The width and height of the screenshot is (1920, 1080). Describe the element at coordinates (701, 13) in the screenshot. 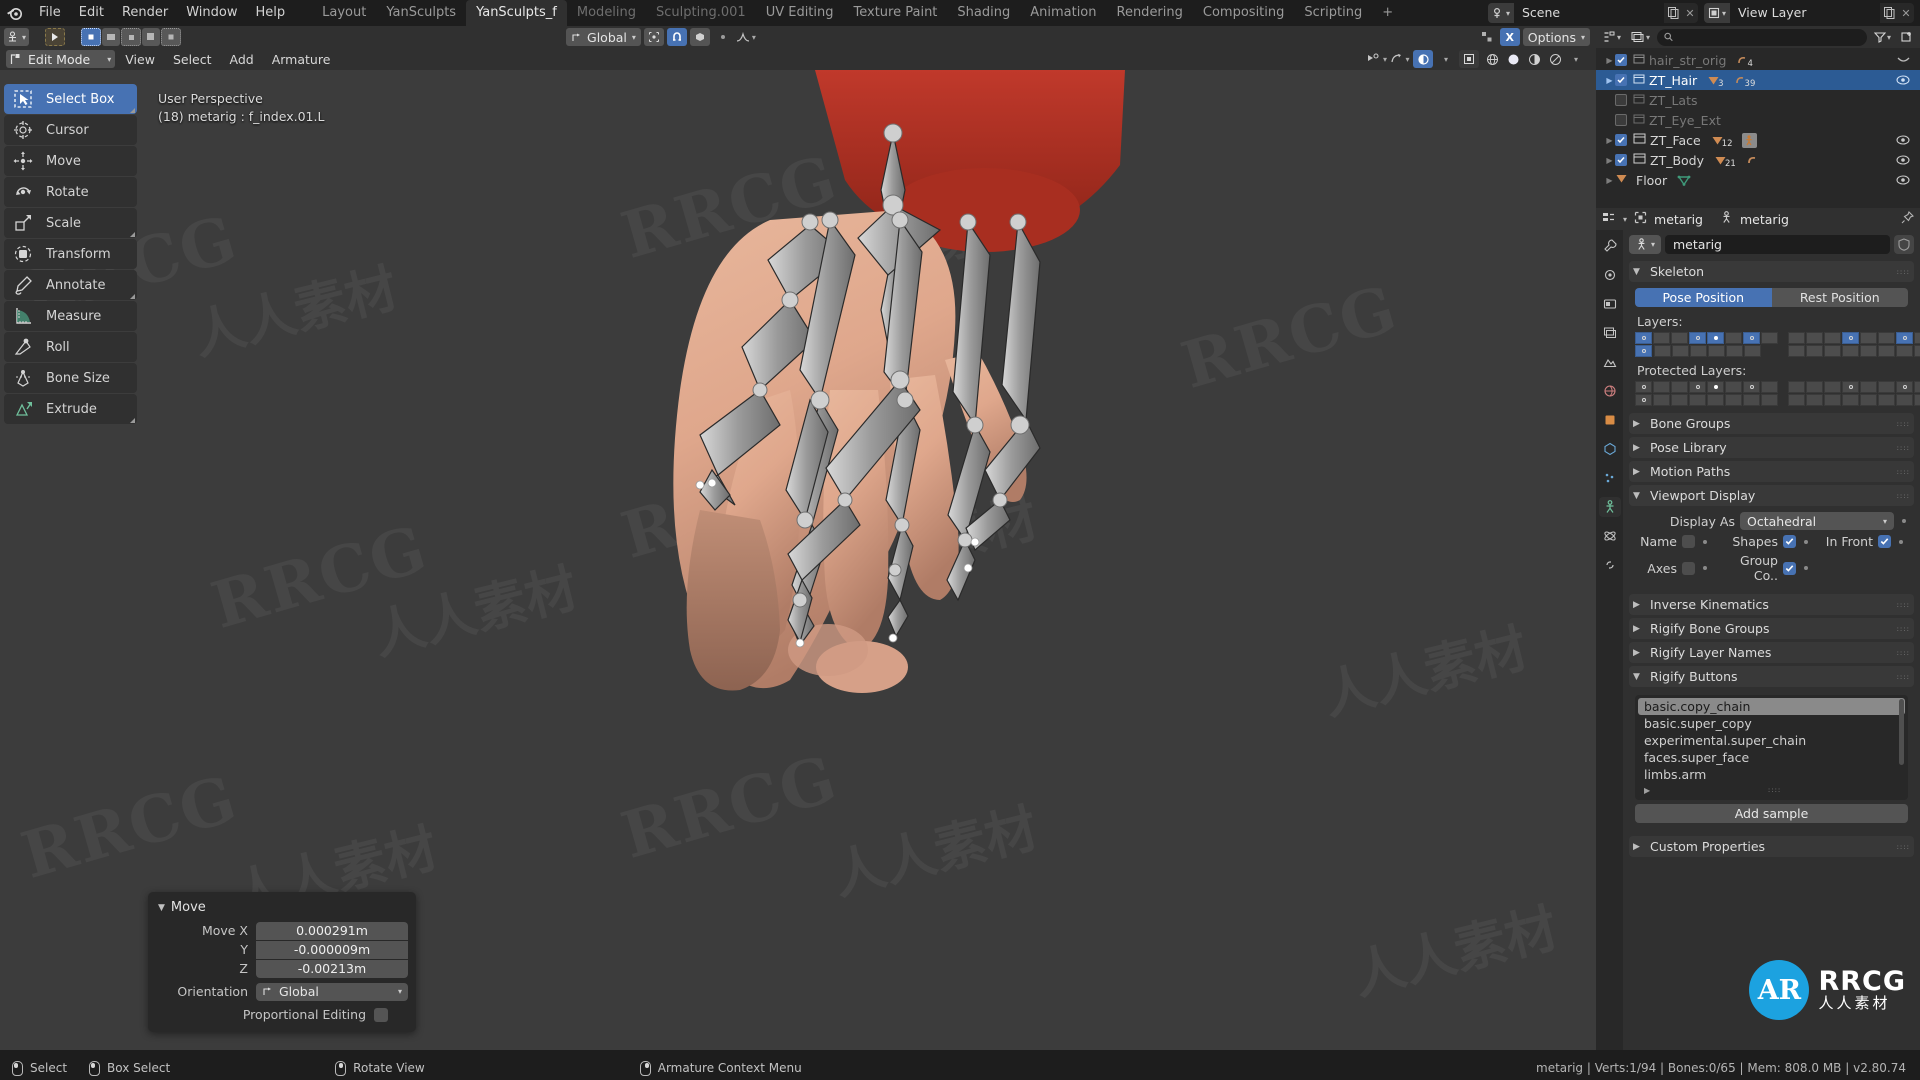

I see `workspace-tab-sculpting: Sculpting.001` at that location.